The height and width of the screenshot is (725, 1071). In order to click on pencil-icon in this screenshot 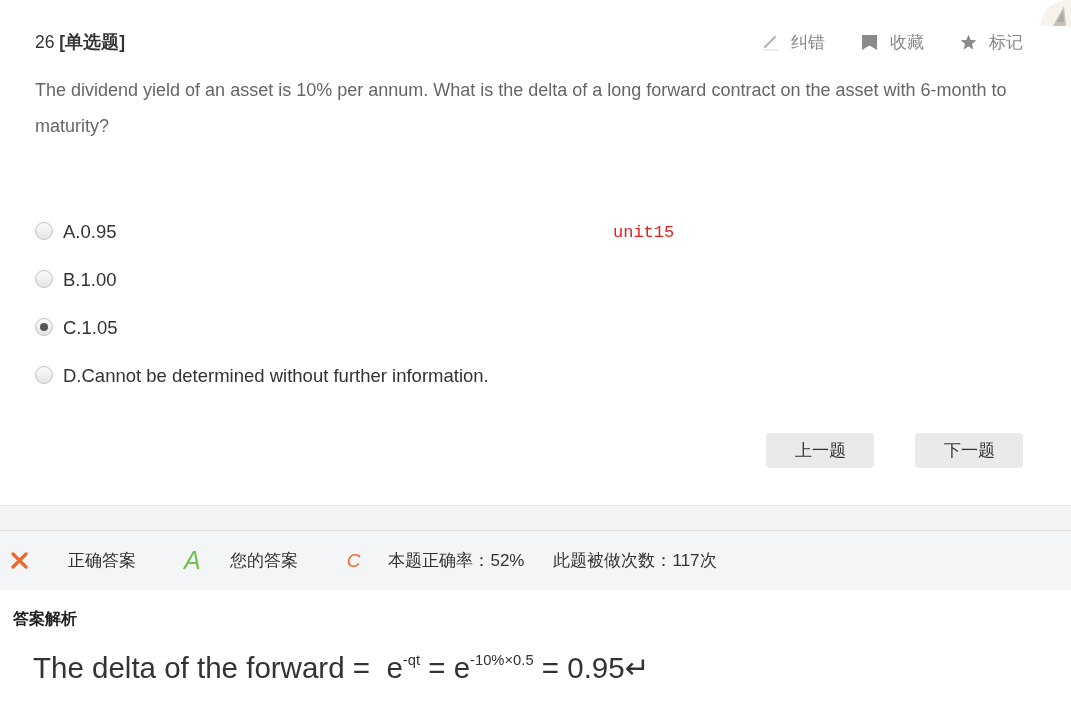, I will do `click(770, 42)`.